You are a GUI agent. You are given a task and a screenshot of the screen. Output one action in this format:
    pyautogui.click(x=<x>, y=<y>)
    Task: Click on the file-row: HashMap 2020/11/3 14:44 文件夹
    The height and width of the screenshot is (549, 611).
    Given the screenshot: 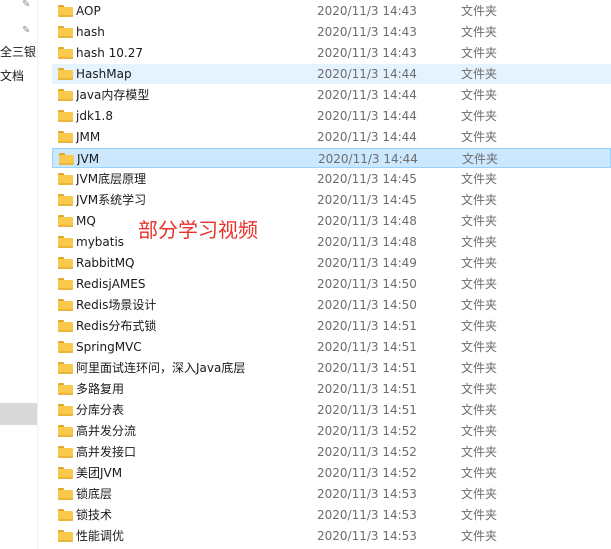 What is the action you would take?
    pyautogui.click(x=331, y=74)
    